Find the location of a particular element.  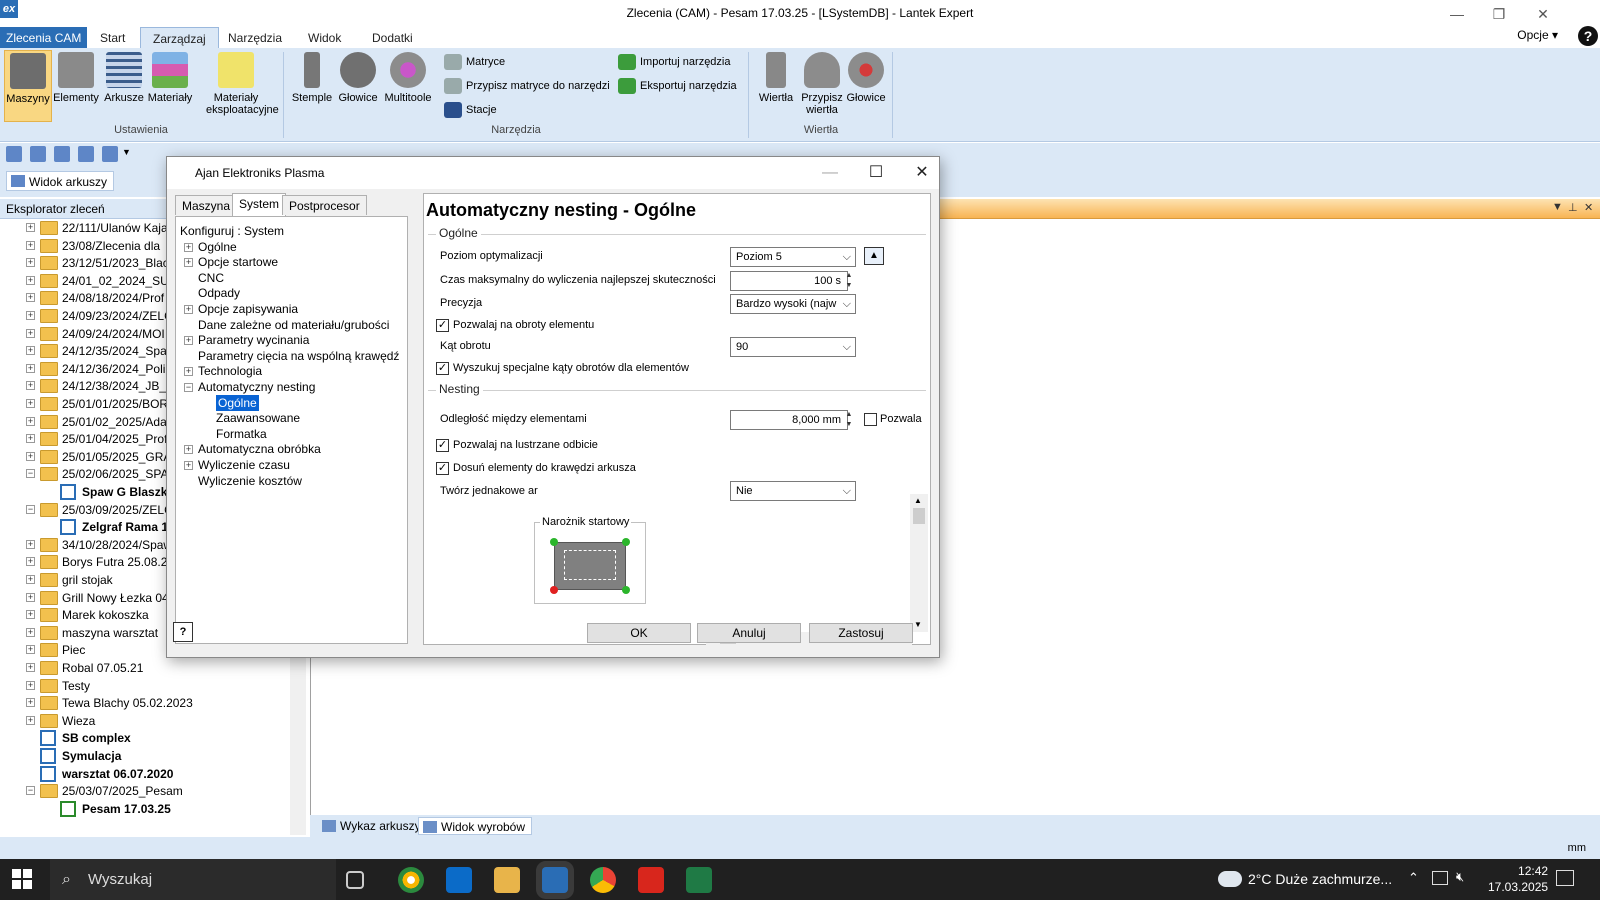

tree-item: + Wyliczenie czasu is located at coordinates (291, 465).